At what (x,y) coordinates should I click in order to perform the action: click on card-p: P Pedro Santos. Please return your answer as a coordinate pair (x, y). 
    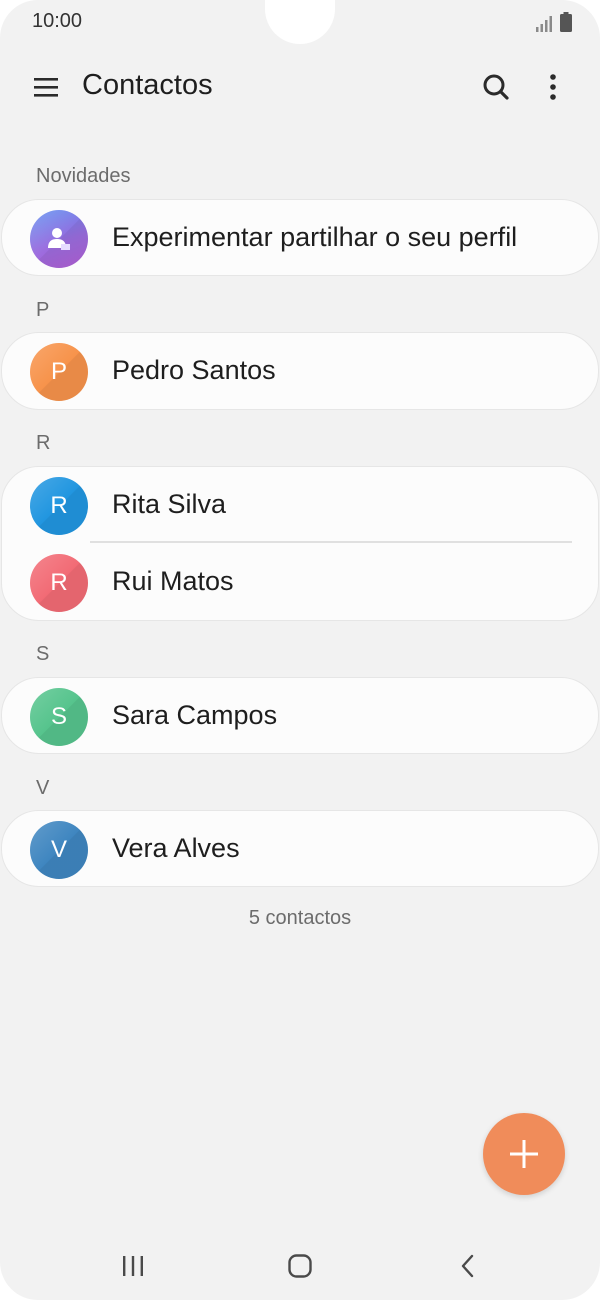
    Looking at the image, I should click on (300, 371).